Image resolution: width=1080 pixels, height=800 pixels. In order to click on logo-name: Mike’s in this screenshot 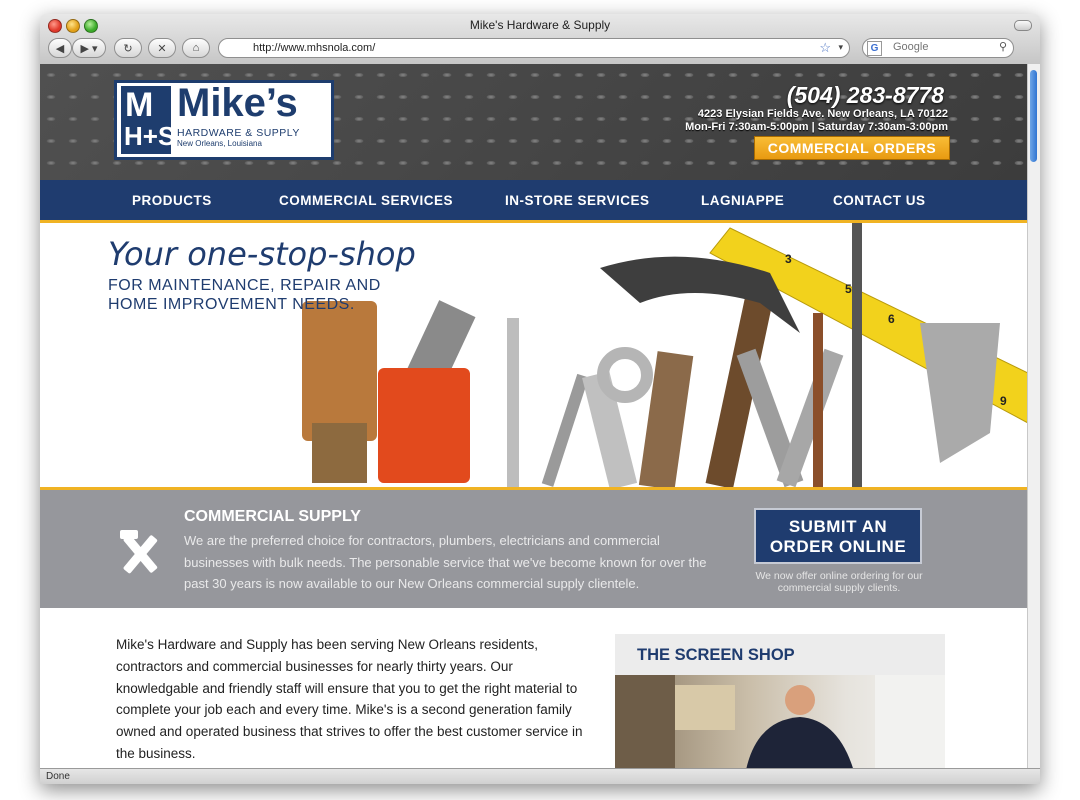, I will do `click(237, 103)`.